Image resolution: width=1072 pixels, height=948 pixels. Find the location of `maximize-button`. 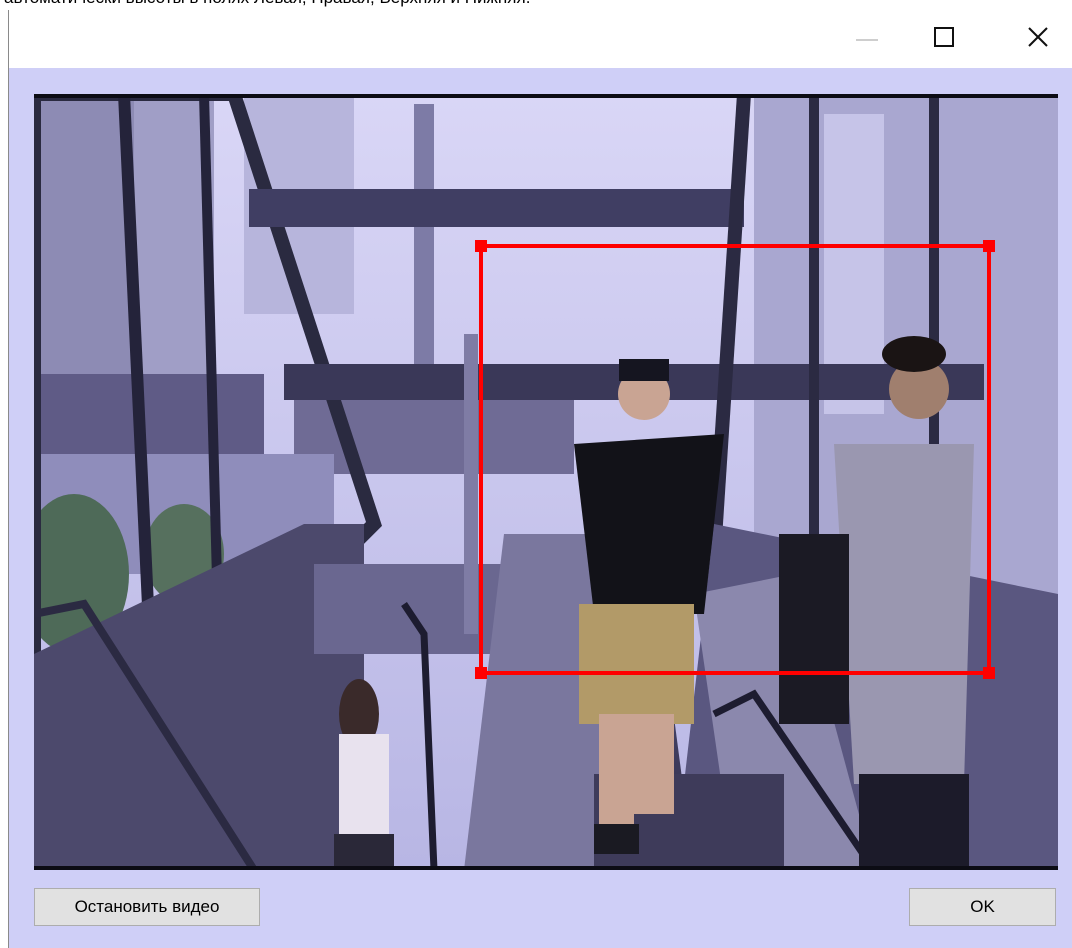

maximize-button is located at coordinates (943, 39).